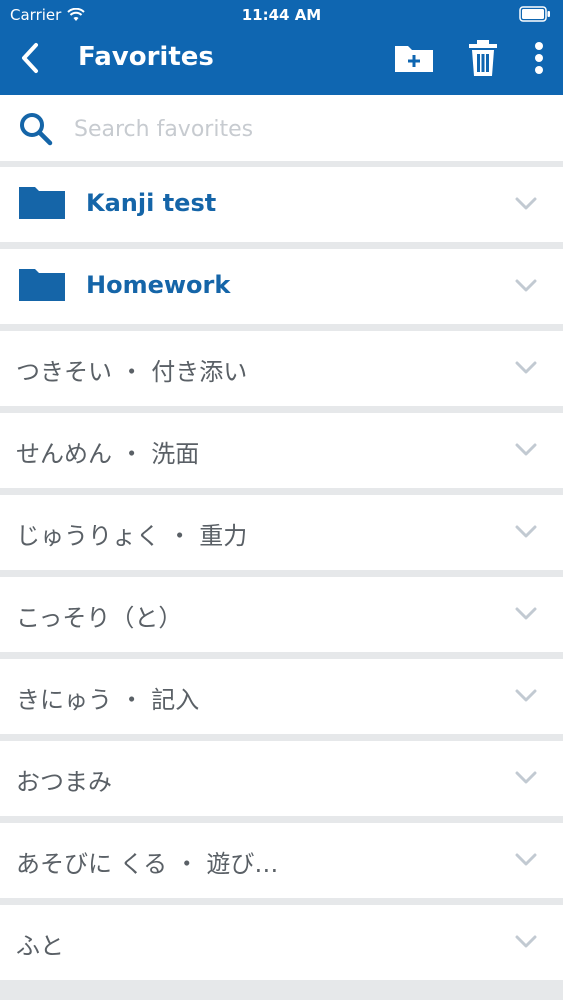 This screenshot has height=1000, width=563. What do you see at coordinates (40, 946) in the screenshot?
I see `word-label: ふと` at bounding box center [40, 946].